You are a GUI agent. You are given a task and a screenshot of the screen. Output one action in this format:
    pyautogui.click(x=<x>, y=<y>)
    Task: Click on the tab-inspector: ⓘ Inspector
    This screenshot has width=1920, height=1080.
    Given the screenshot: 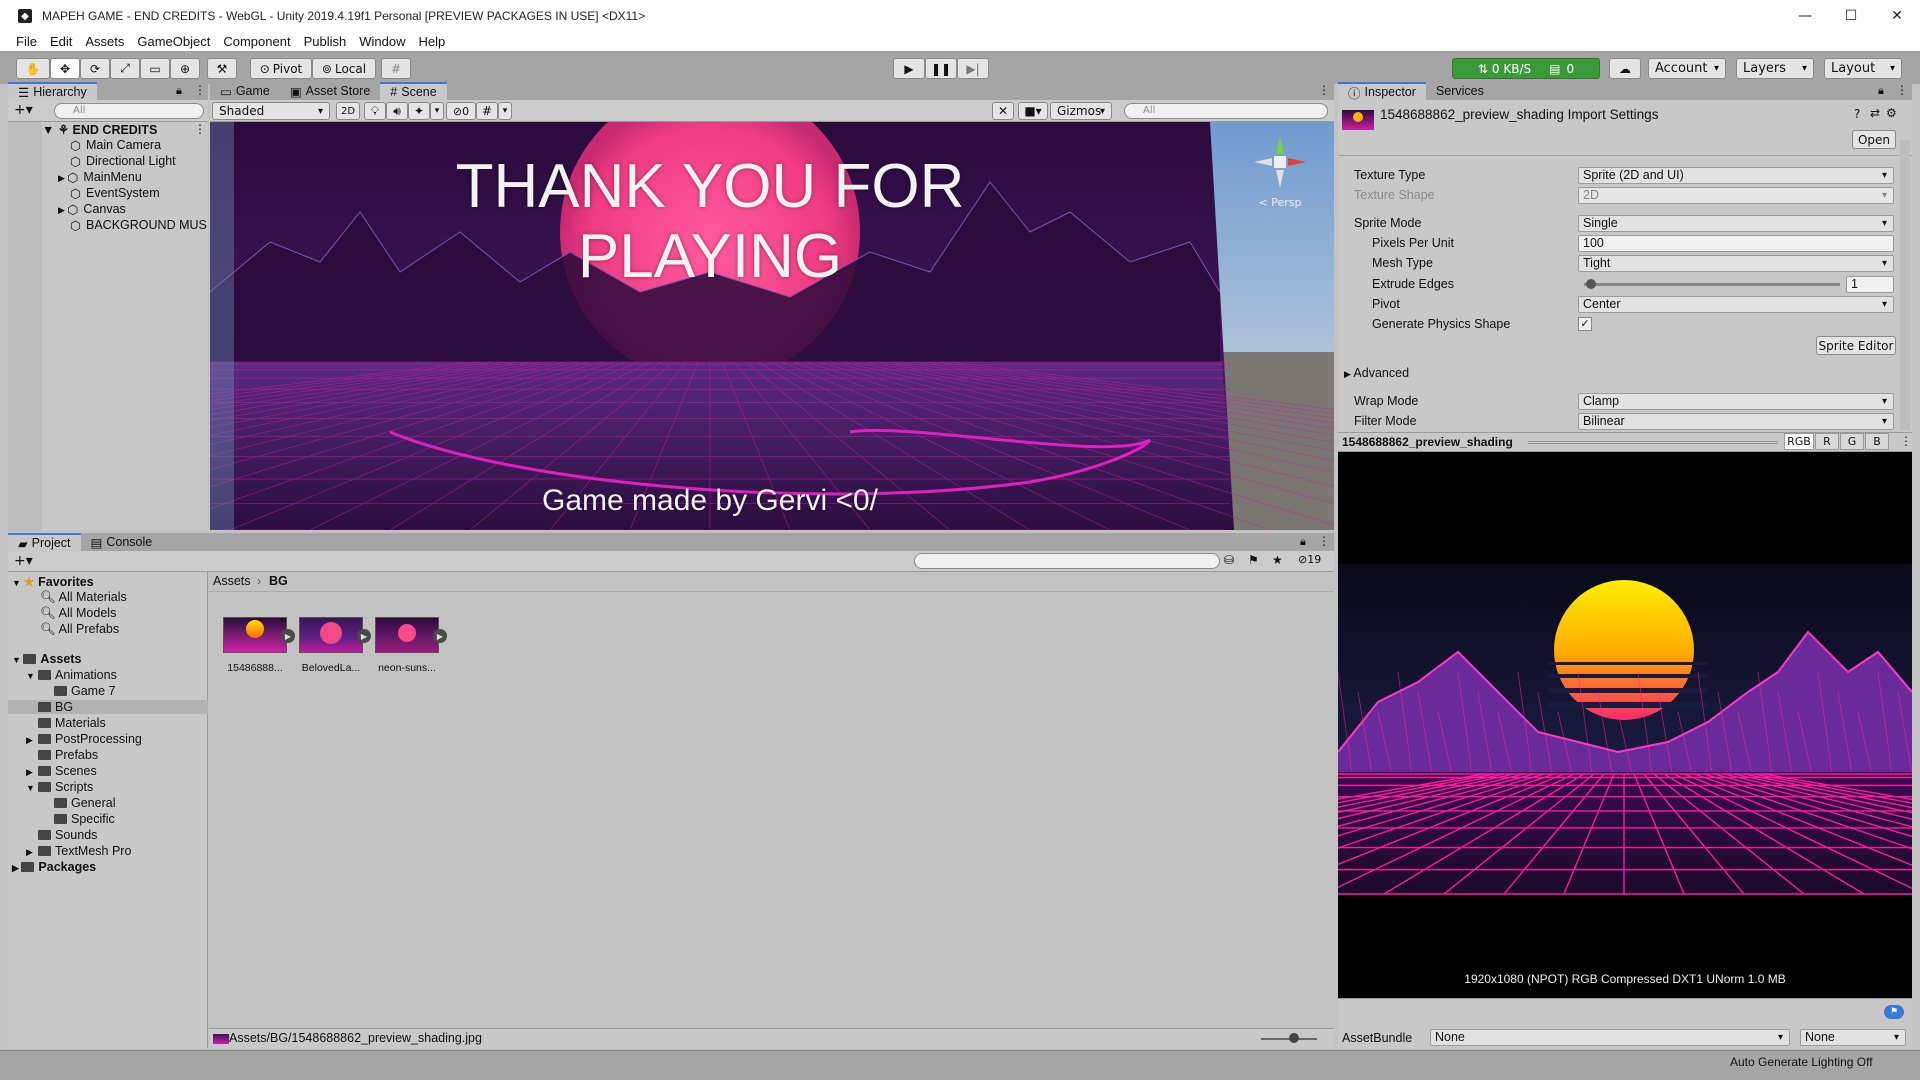 What is the action you would take?
    pyautogui.click(x=1382, y=91)
    